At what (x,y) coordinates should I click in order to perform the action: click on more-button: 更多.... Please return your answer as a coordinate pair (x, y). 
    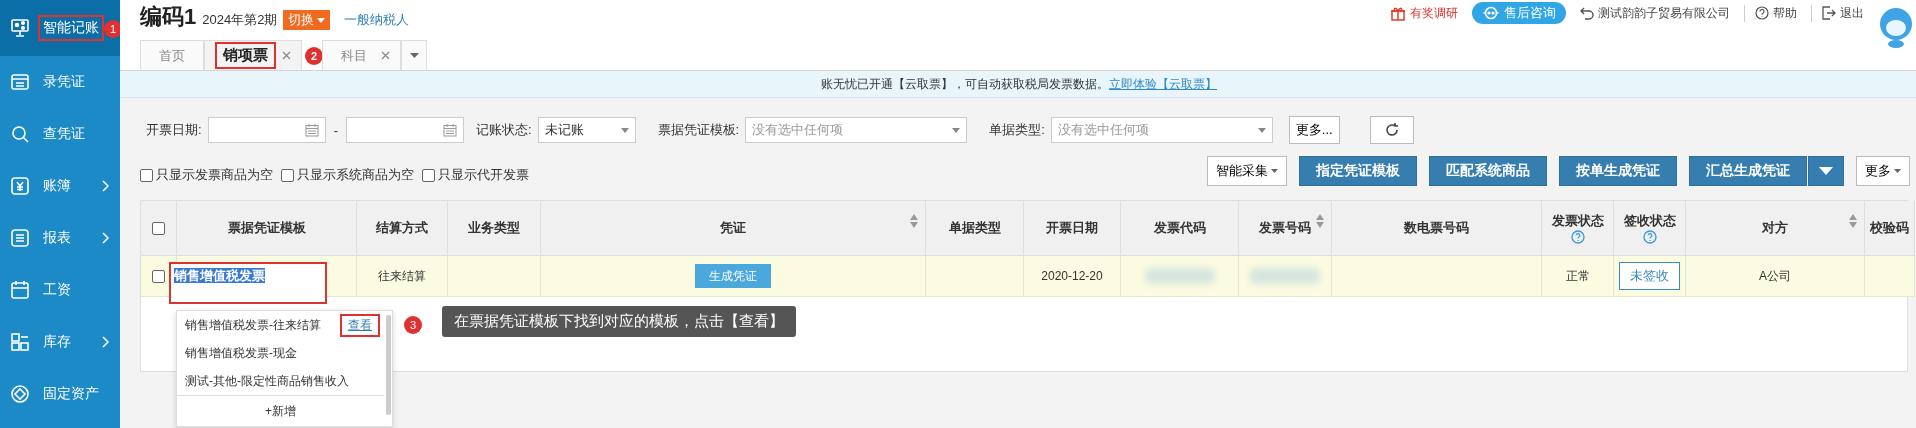
    Looking at the image, I should click on (1314, 130).